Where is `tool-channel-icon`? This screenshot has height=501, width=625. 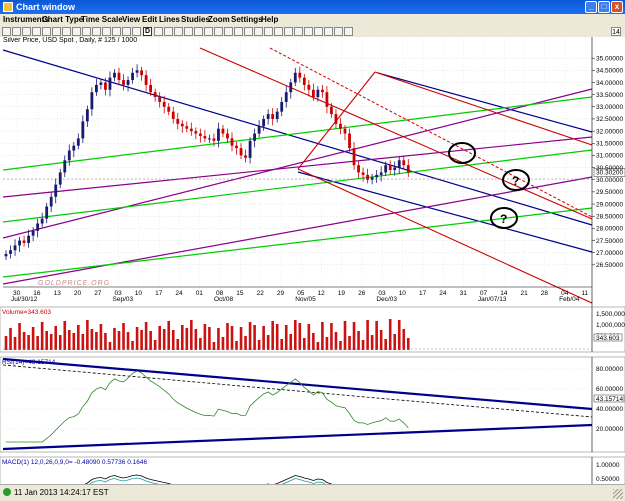
tool-channel-icon is located at coordinates (66, 31).